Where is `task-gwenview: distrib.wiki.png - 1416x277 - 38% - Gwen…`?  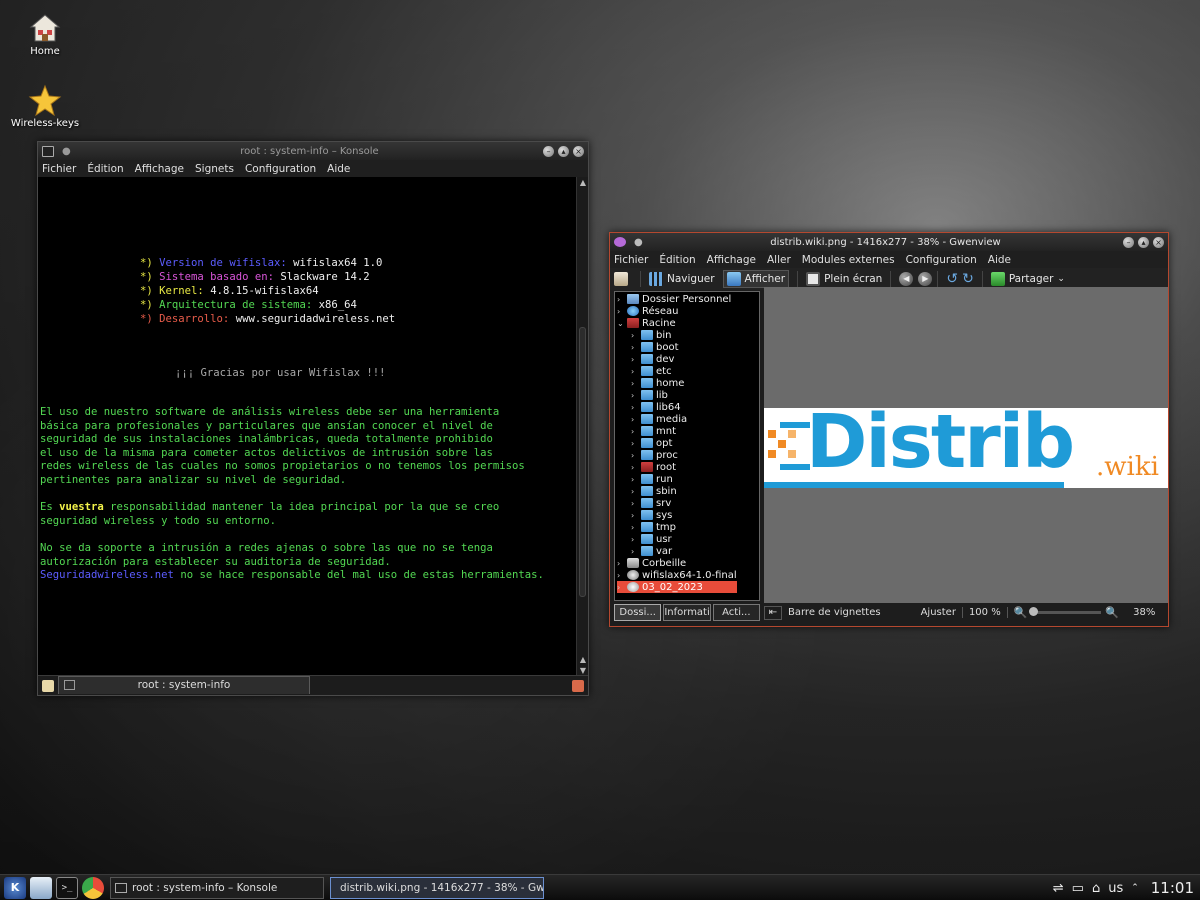
task-gwenview: distrib.wiki.png - 1416x277 - 38% - Gwen… is located at coordinates (437, 887).